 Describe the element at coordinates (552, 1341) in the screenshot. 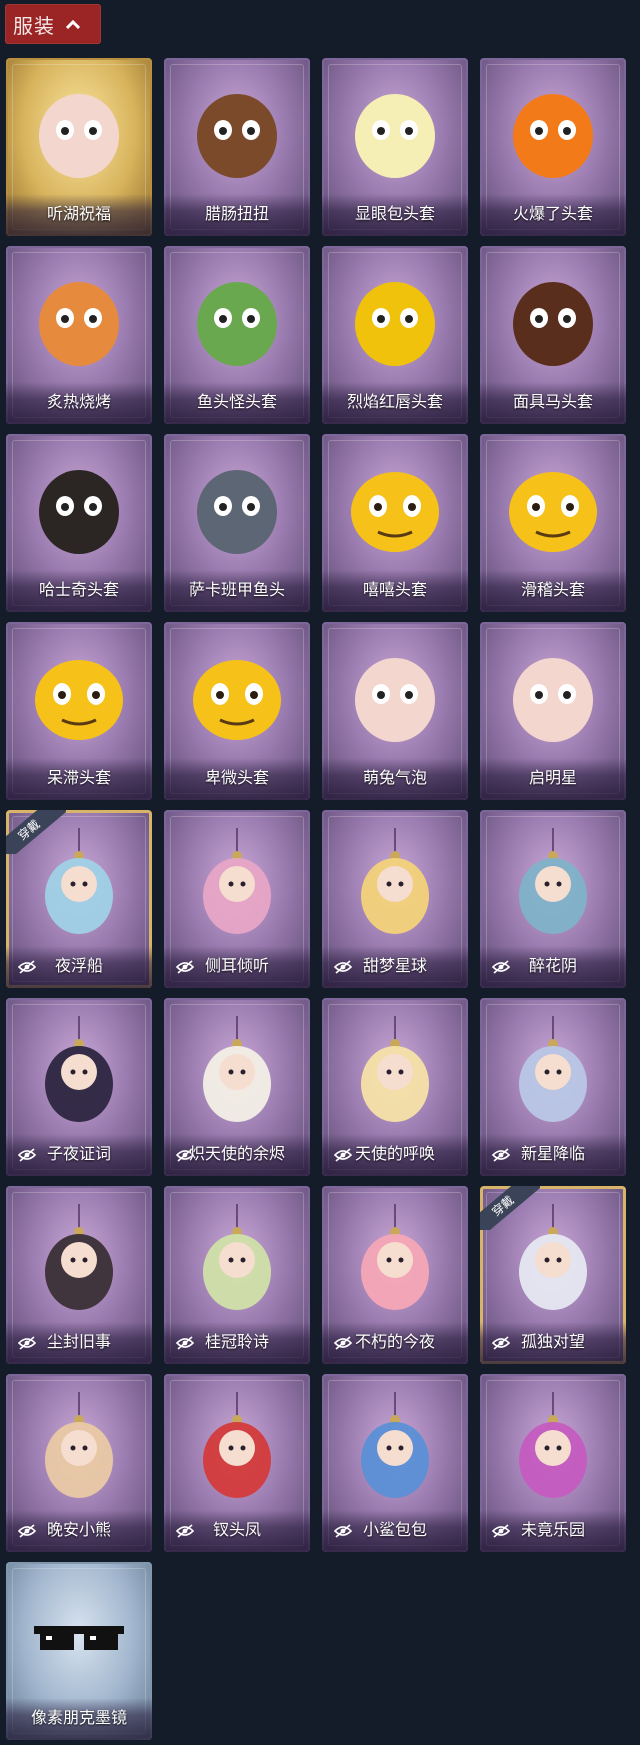

I see `card-name: 孤独对望` at that location.